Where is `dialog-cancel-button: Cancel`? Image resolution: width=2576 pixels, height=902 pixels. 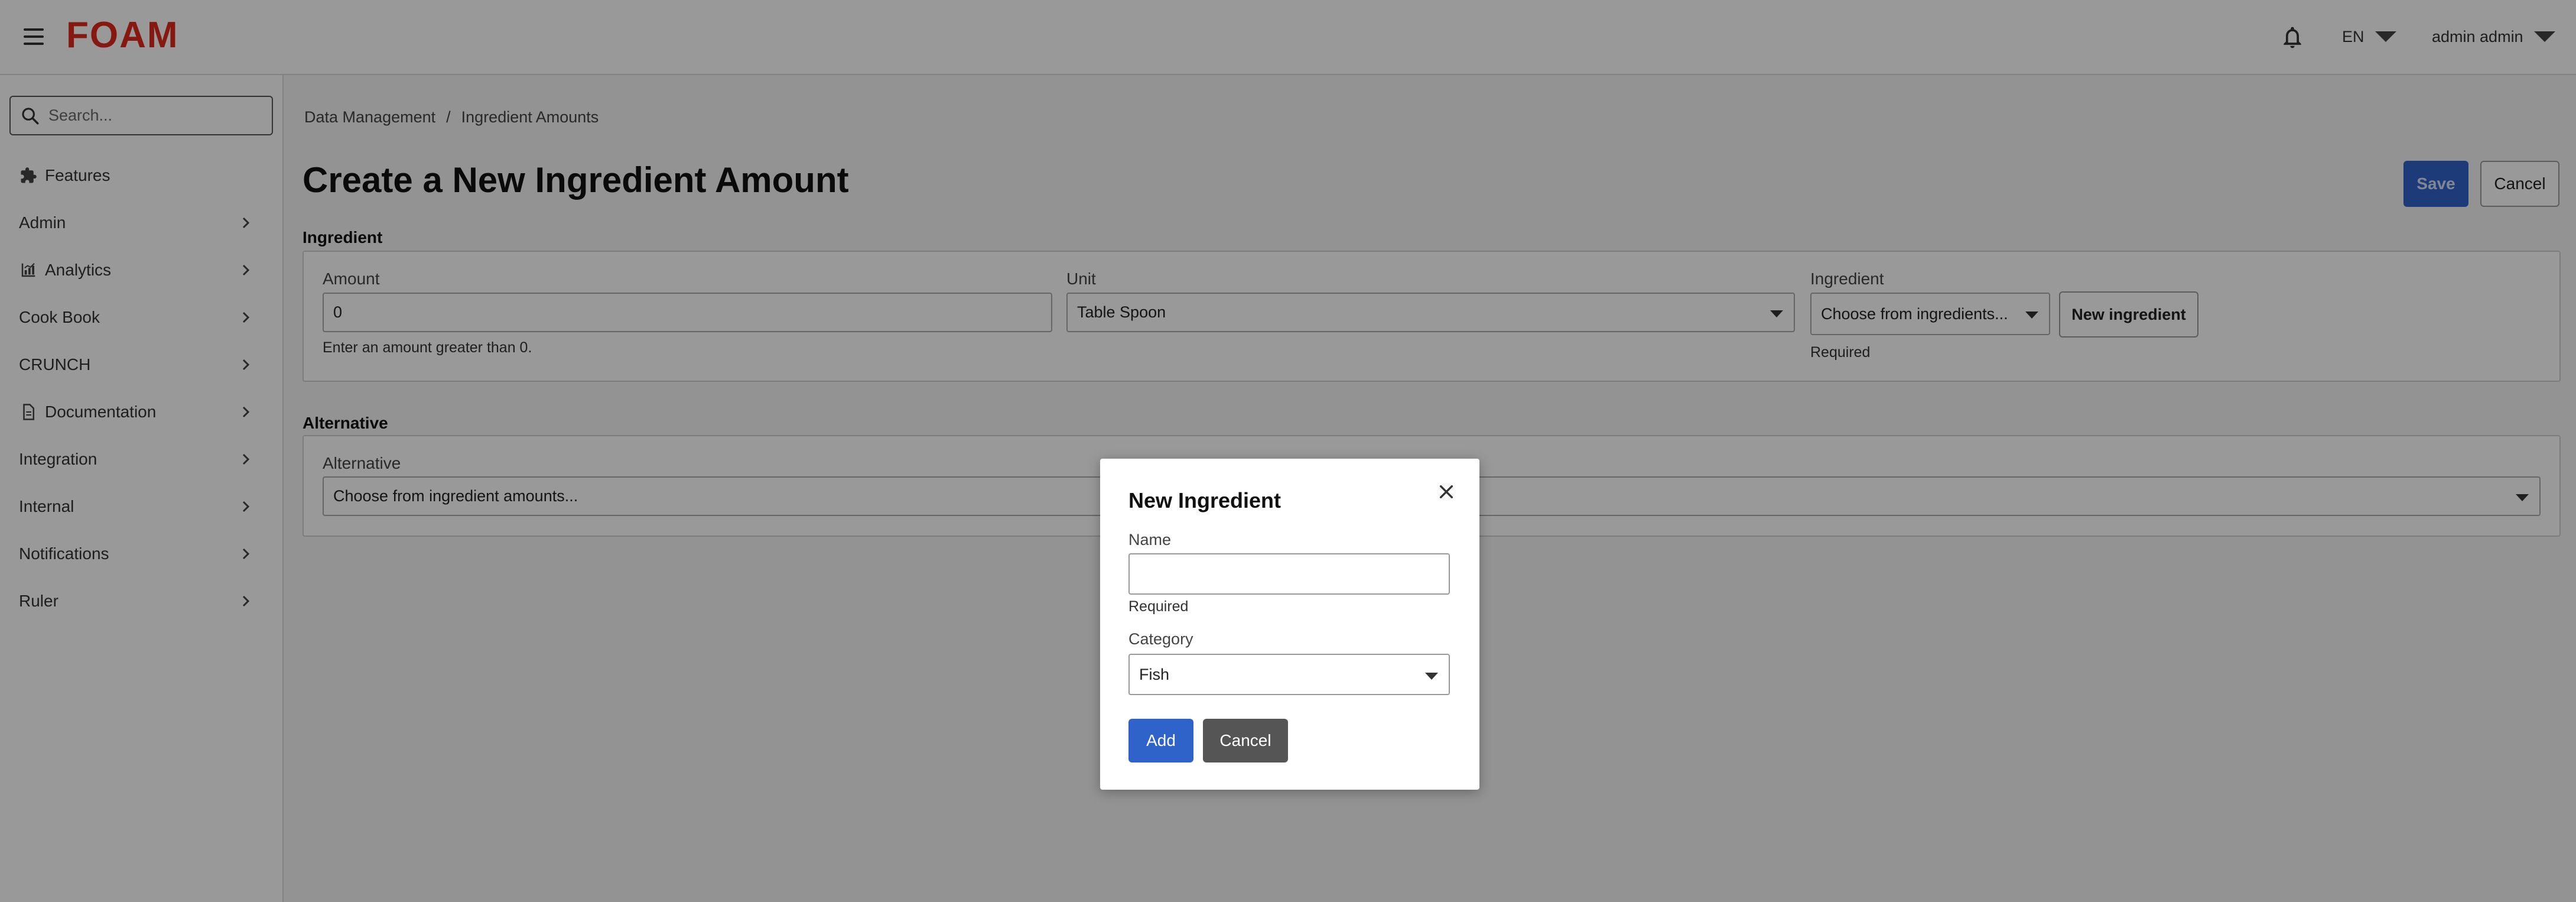
dialog-cancel-button: Cancel is located at coordinates (1245, 741).